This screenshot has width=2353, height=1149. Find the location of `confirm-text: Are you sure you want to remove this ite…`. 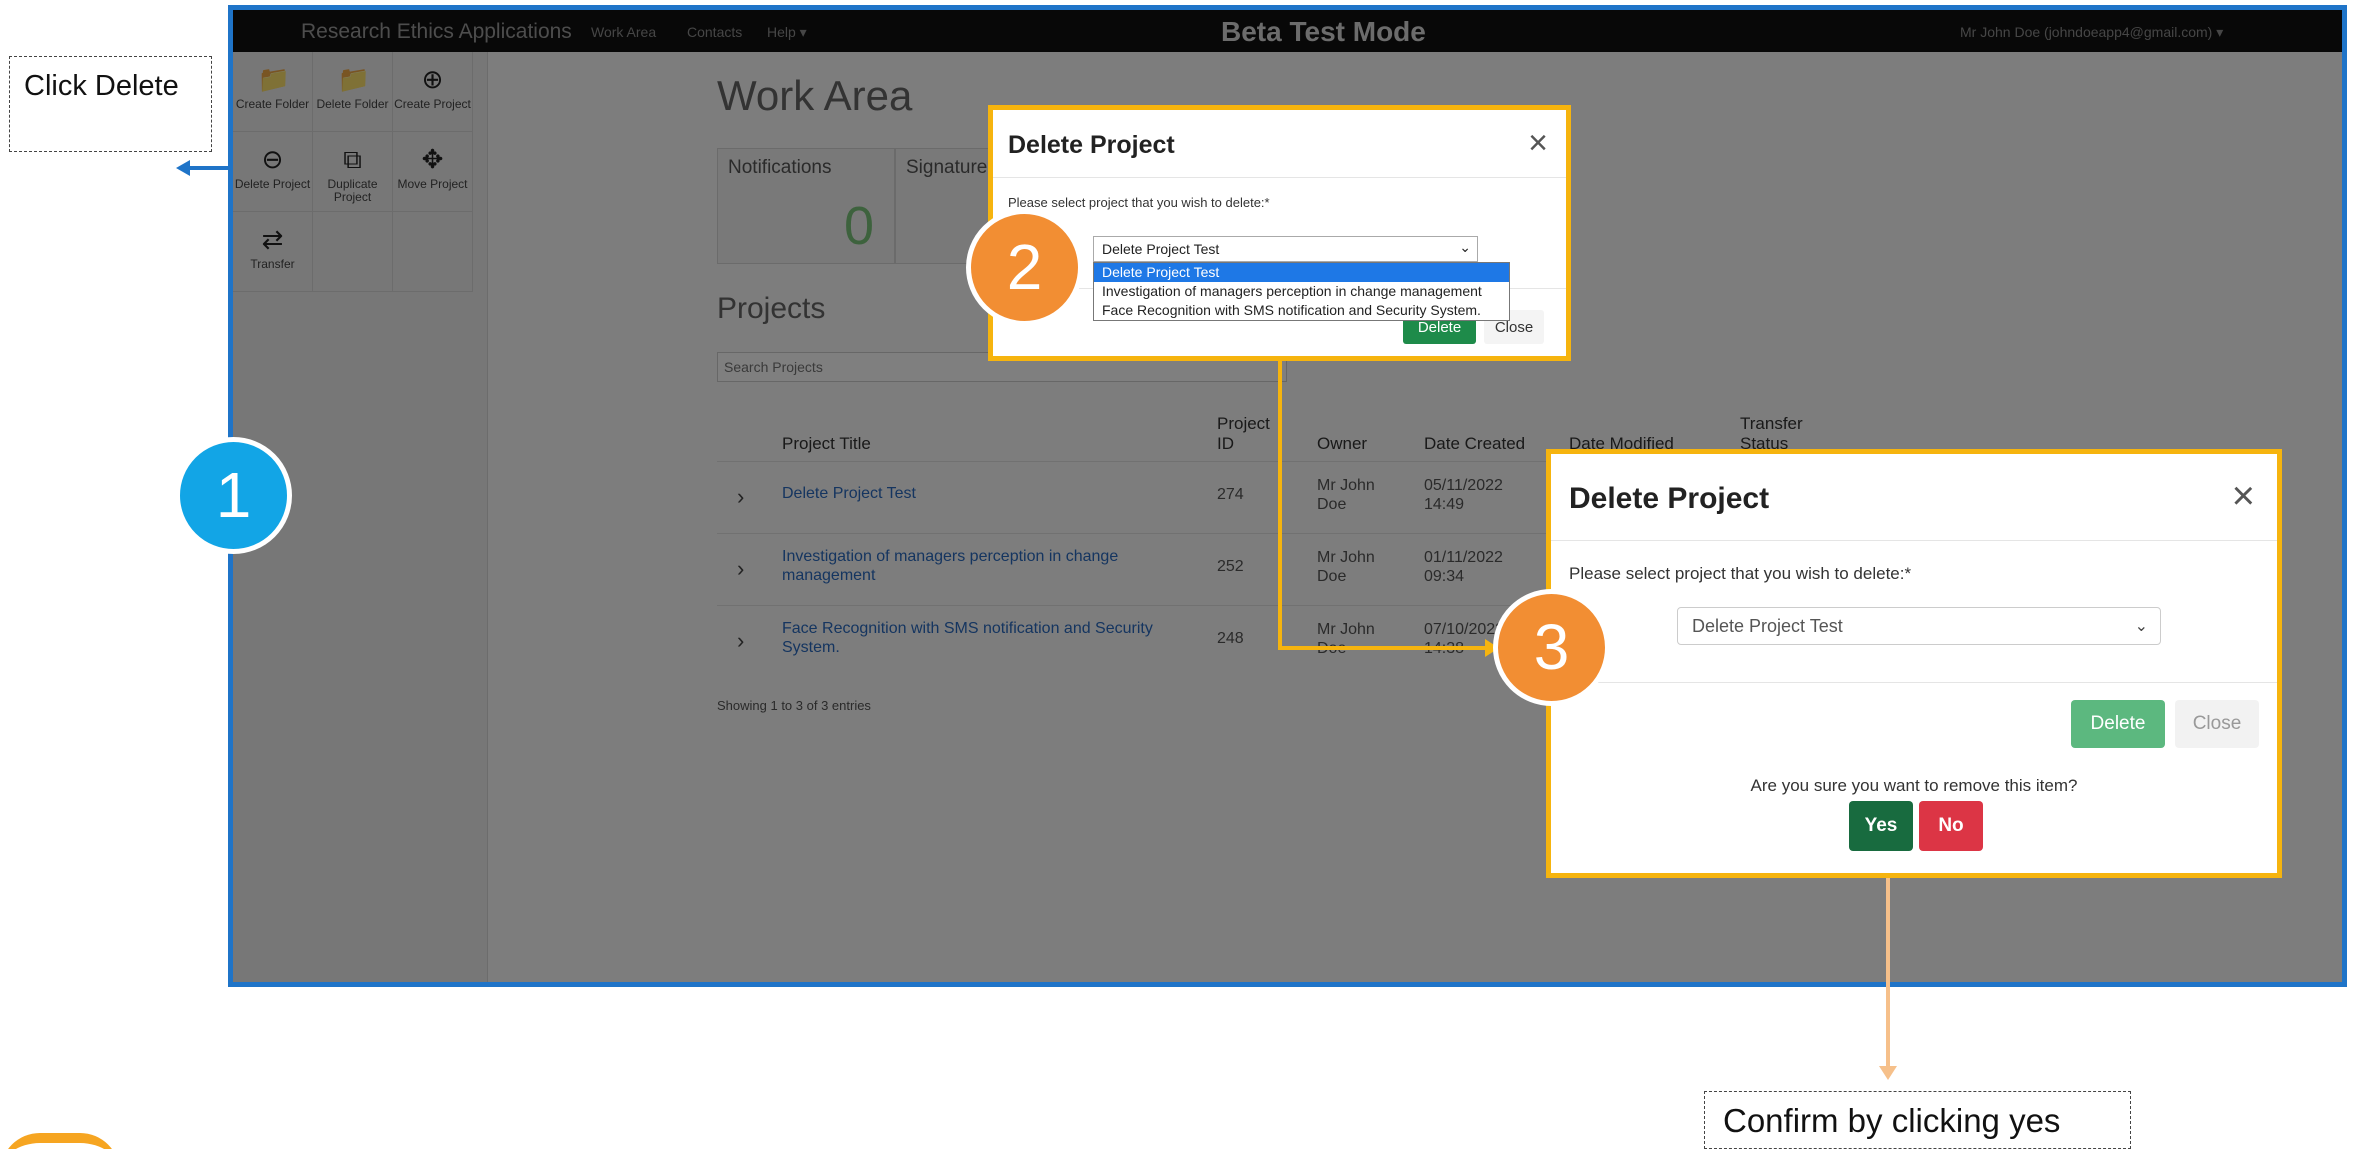

confirm-text: Are you sure you want to remove this ite… is located at coordinates (1914, 785).